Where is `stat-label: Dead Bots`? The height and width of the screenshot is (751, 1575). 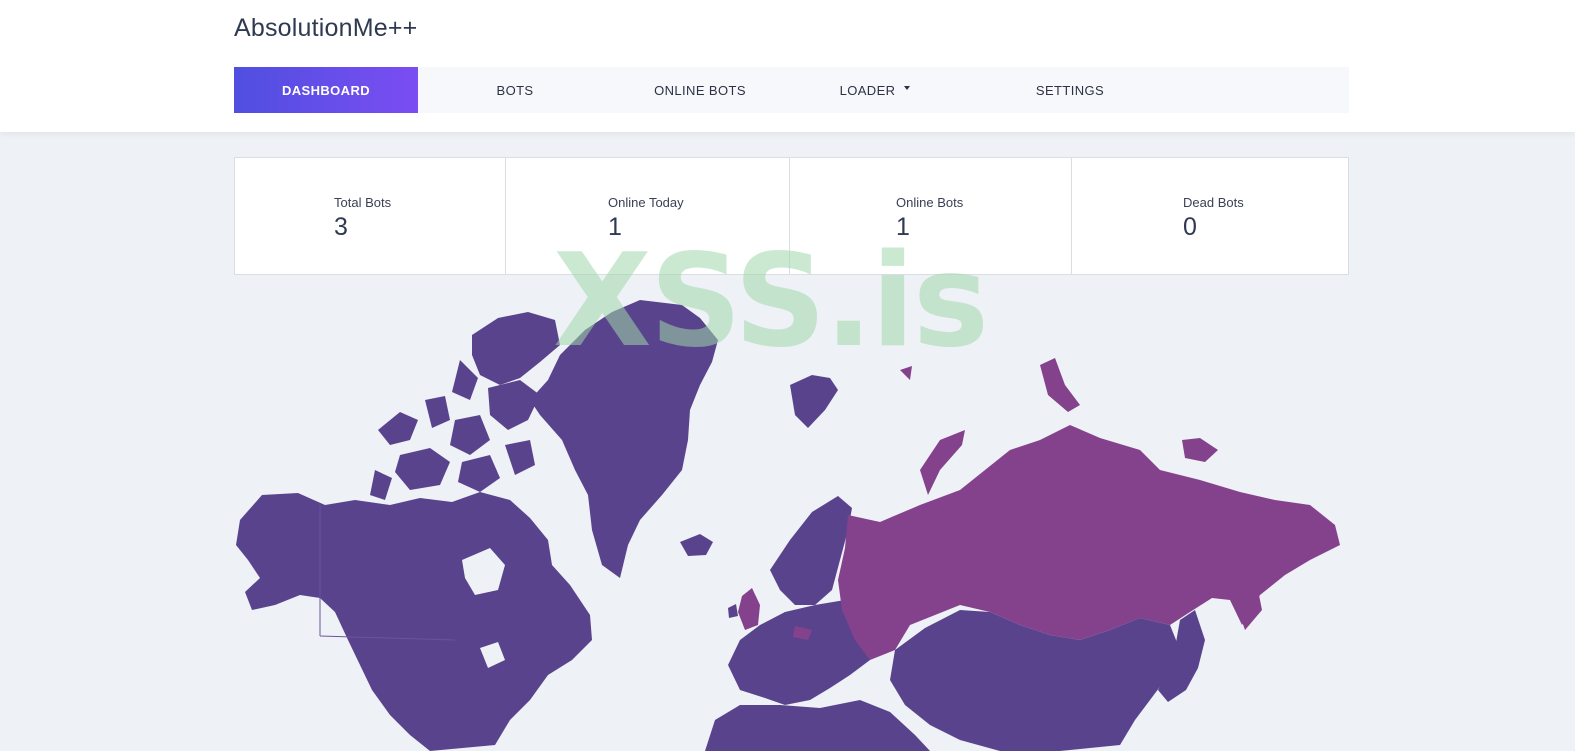
stat-label: Dead Bots is located at coordinates (1213, 202).